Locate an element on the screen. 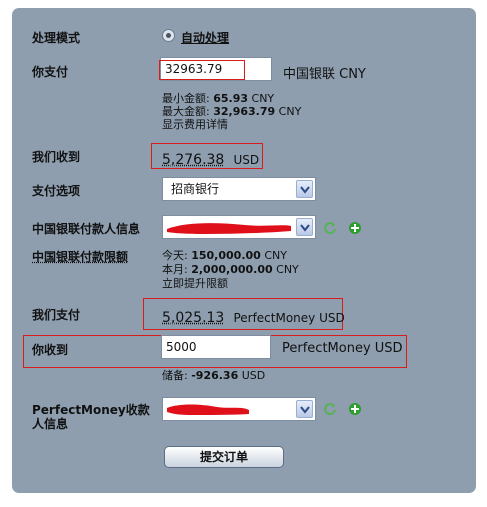 Image resolution: width=487 pixels, height=507 pixels. submit-order-button: 提交订单 is located at coordinates (224, 457).